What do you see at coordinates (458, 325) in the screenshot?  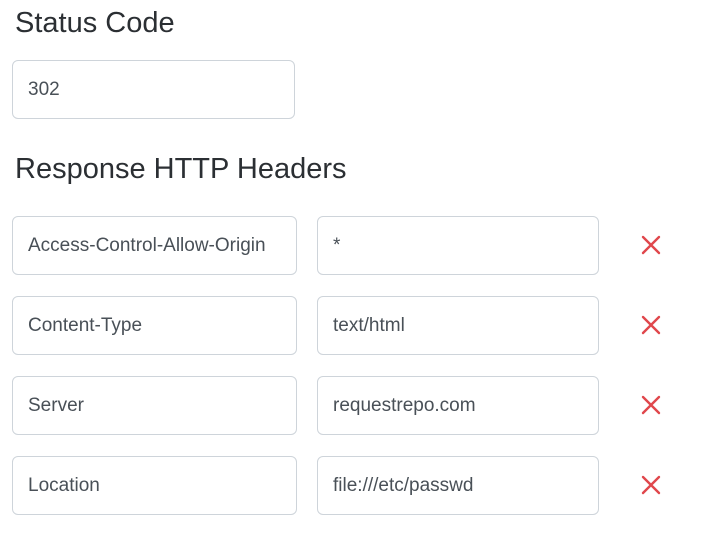 I see `header-value-input: text/html` at bounding box center [458, 325].